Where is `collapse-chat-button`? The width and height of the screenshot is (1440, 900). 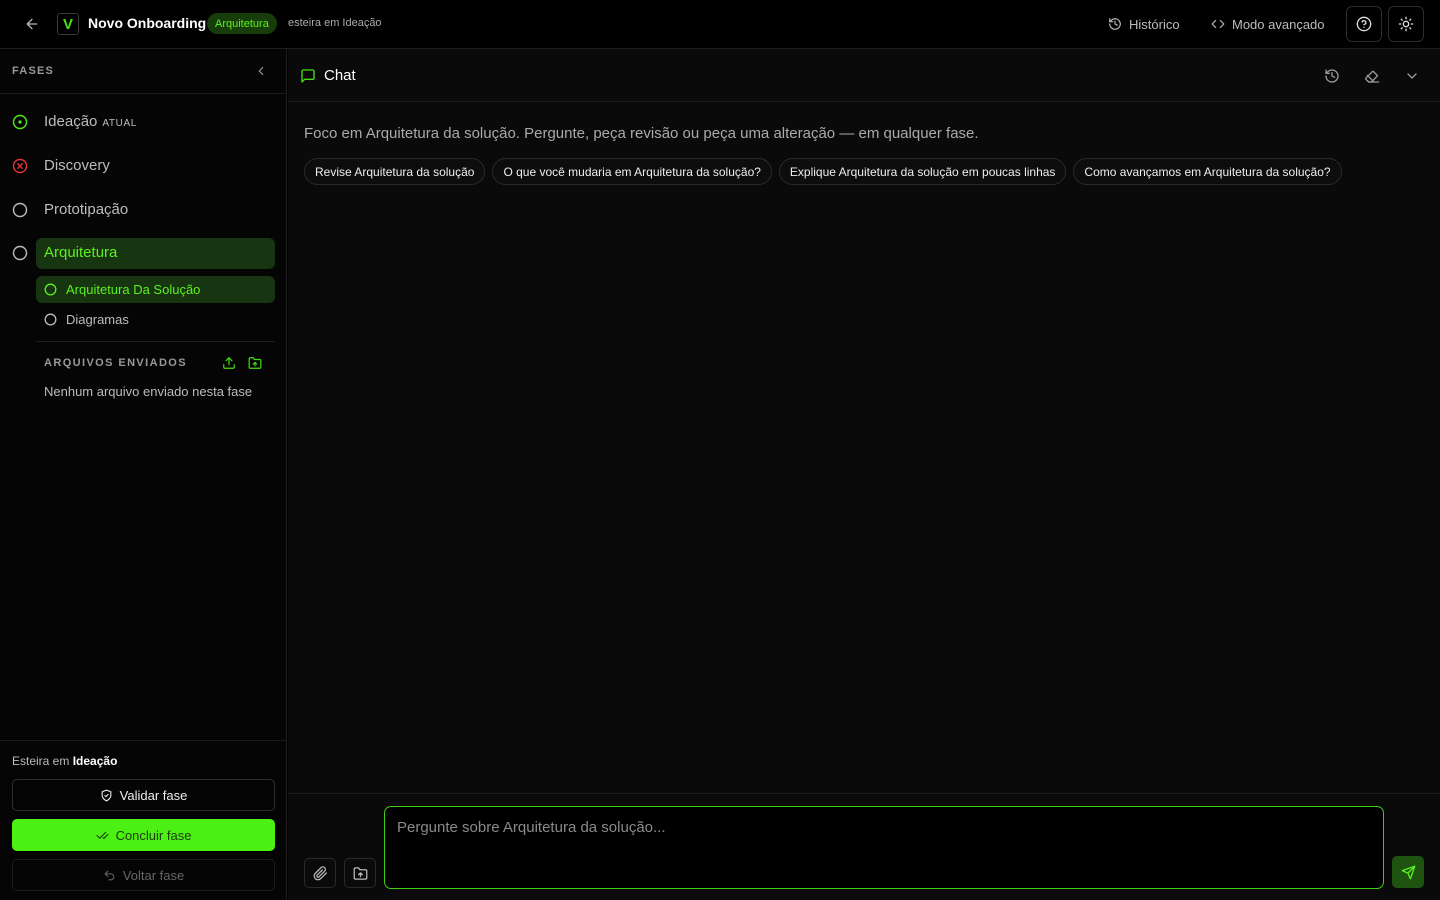 collapse-chat-button is located at coordinates (1412, 76).